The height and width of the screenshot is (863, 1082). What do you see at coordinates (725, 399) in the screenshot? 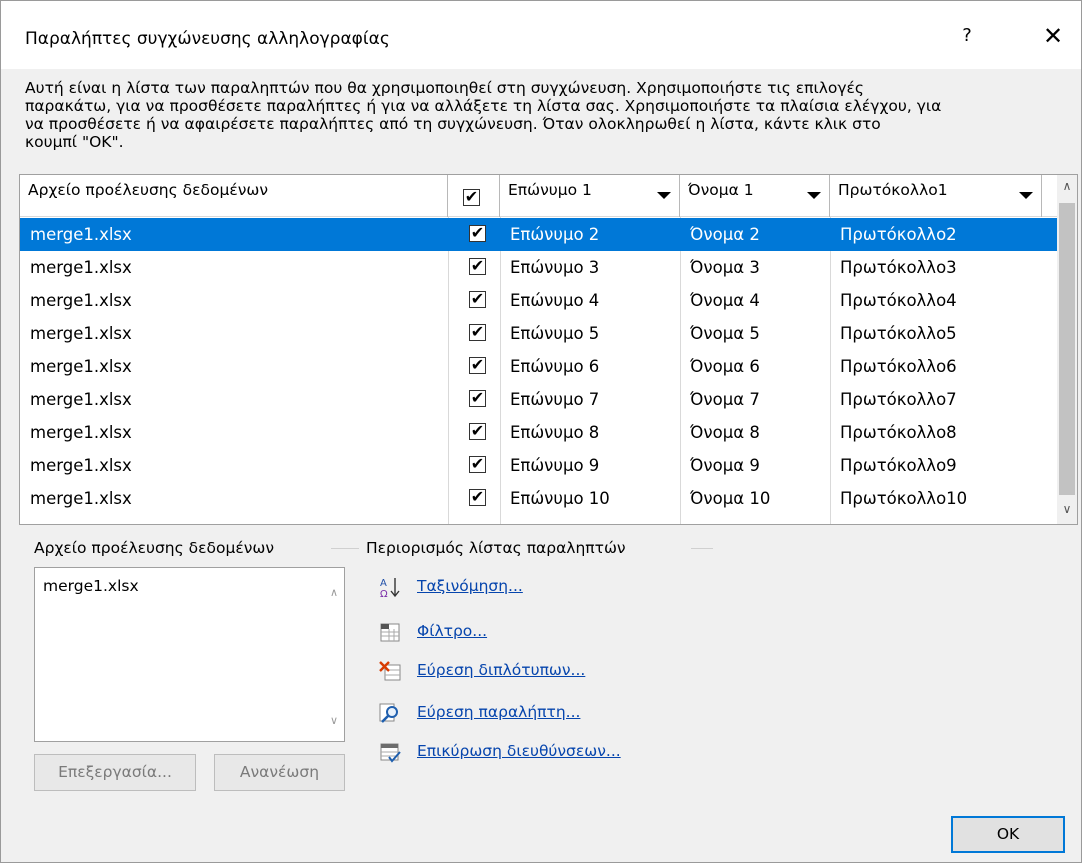
I see `cell-name: Όνομα 7` at bounding box center [725, 399].